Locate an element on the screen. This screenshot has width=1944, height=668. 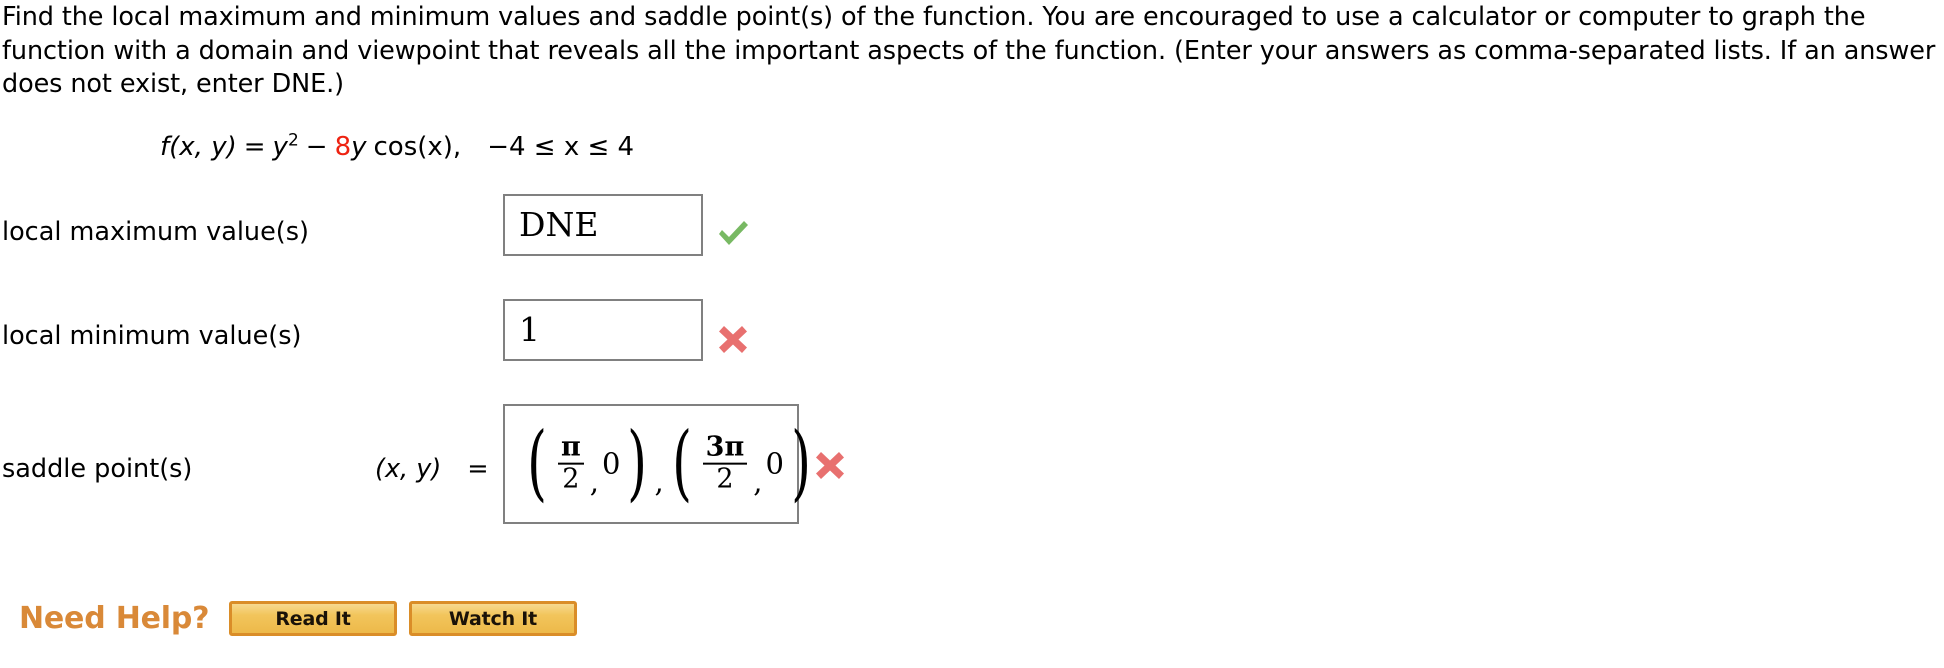
input-local-maximum: DNE is located at coordinates (603, 225).